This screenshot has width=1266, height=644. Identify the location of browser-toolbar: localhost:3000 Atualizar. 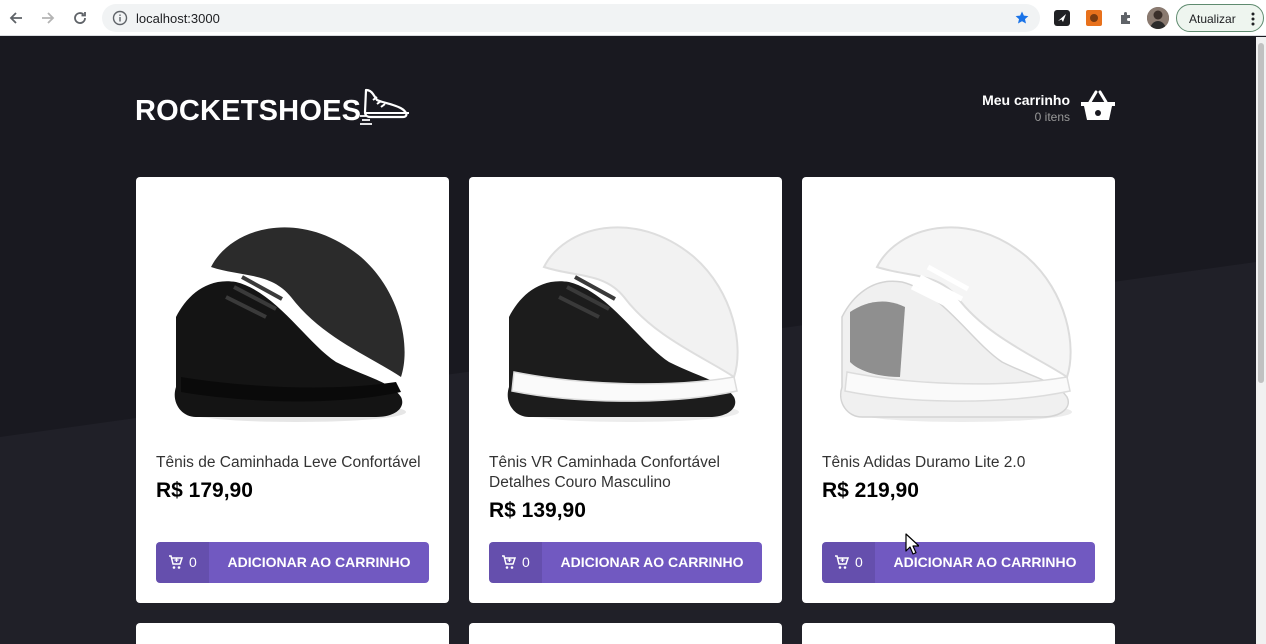
(633, 18).